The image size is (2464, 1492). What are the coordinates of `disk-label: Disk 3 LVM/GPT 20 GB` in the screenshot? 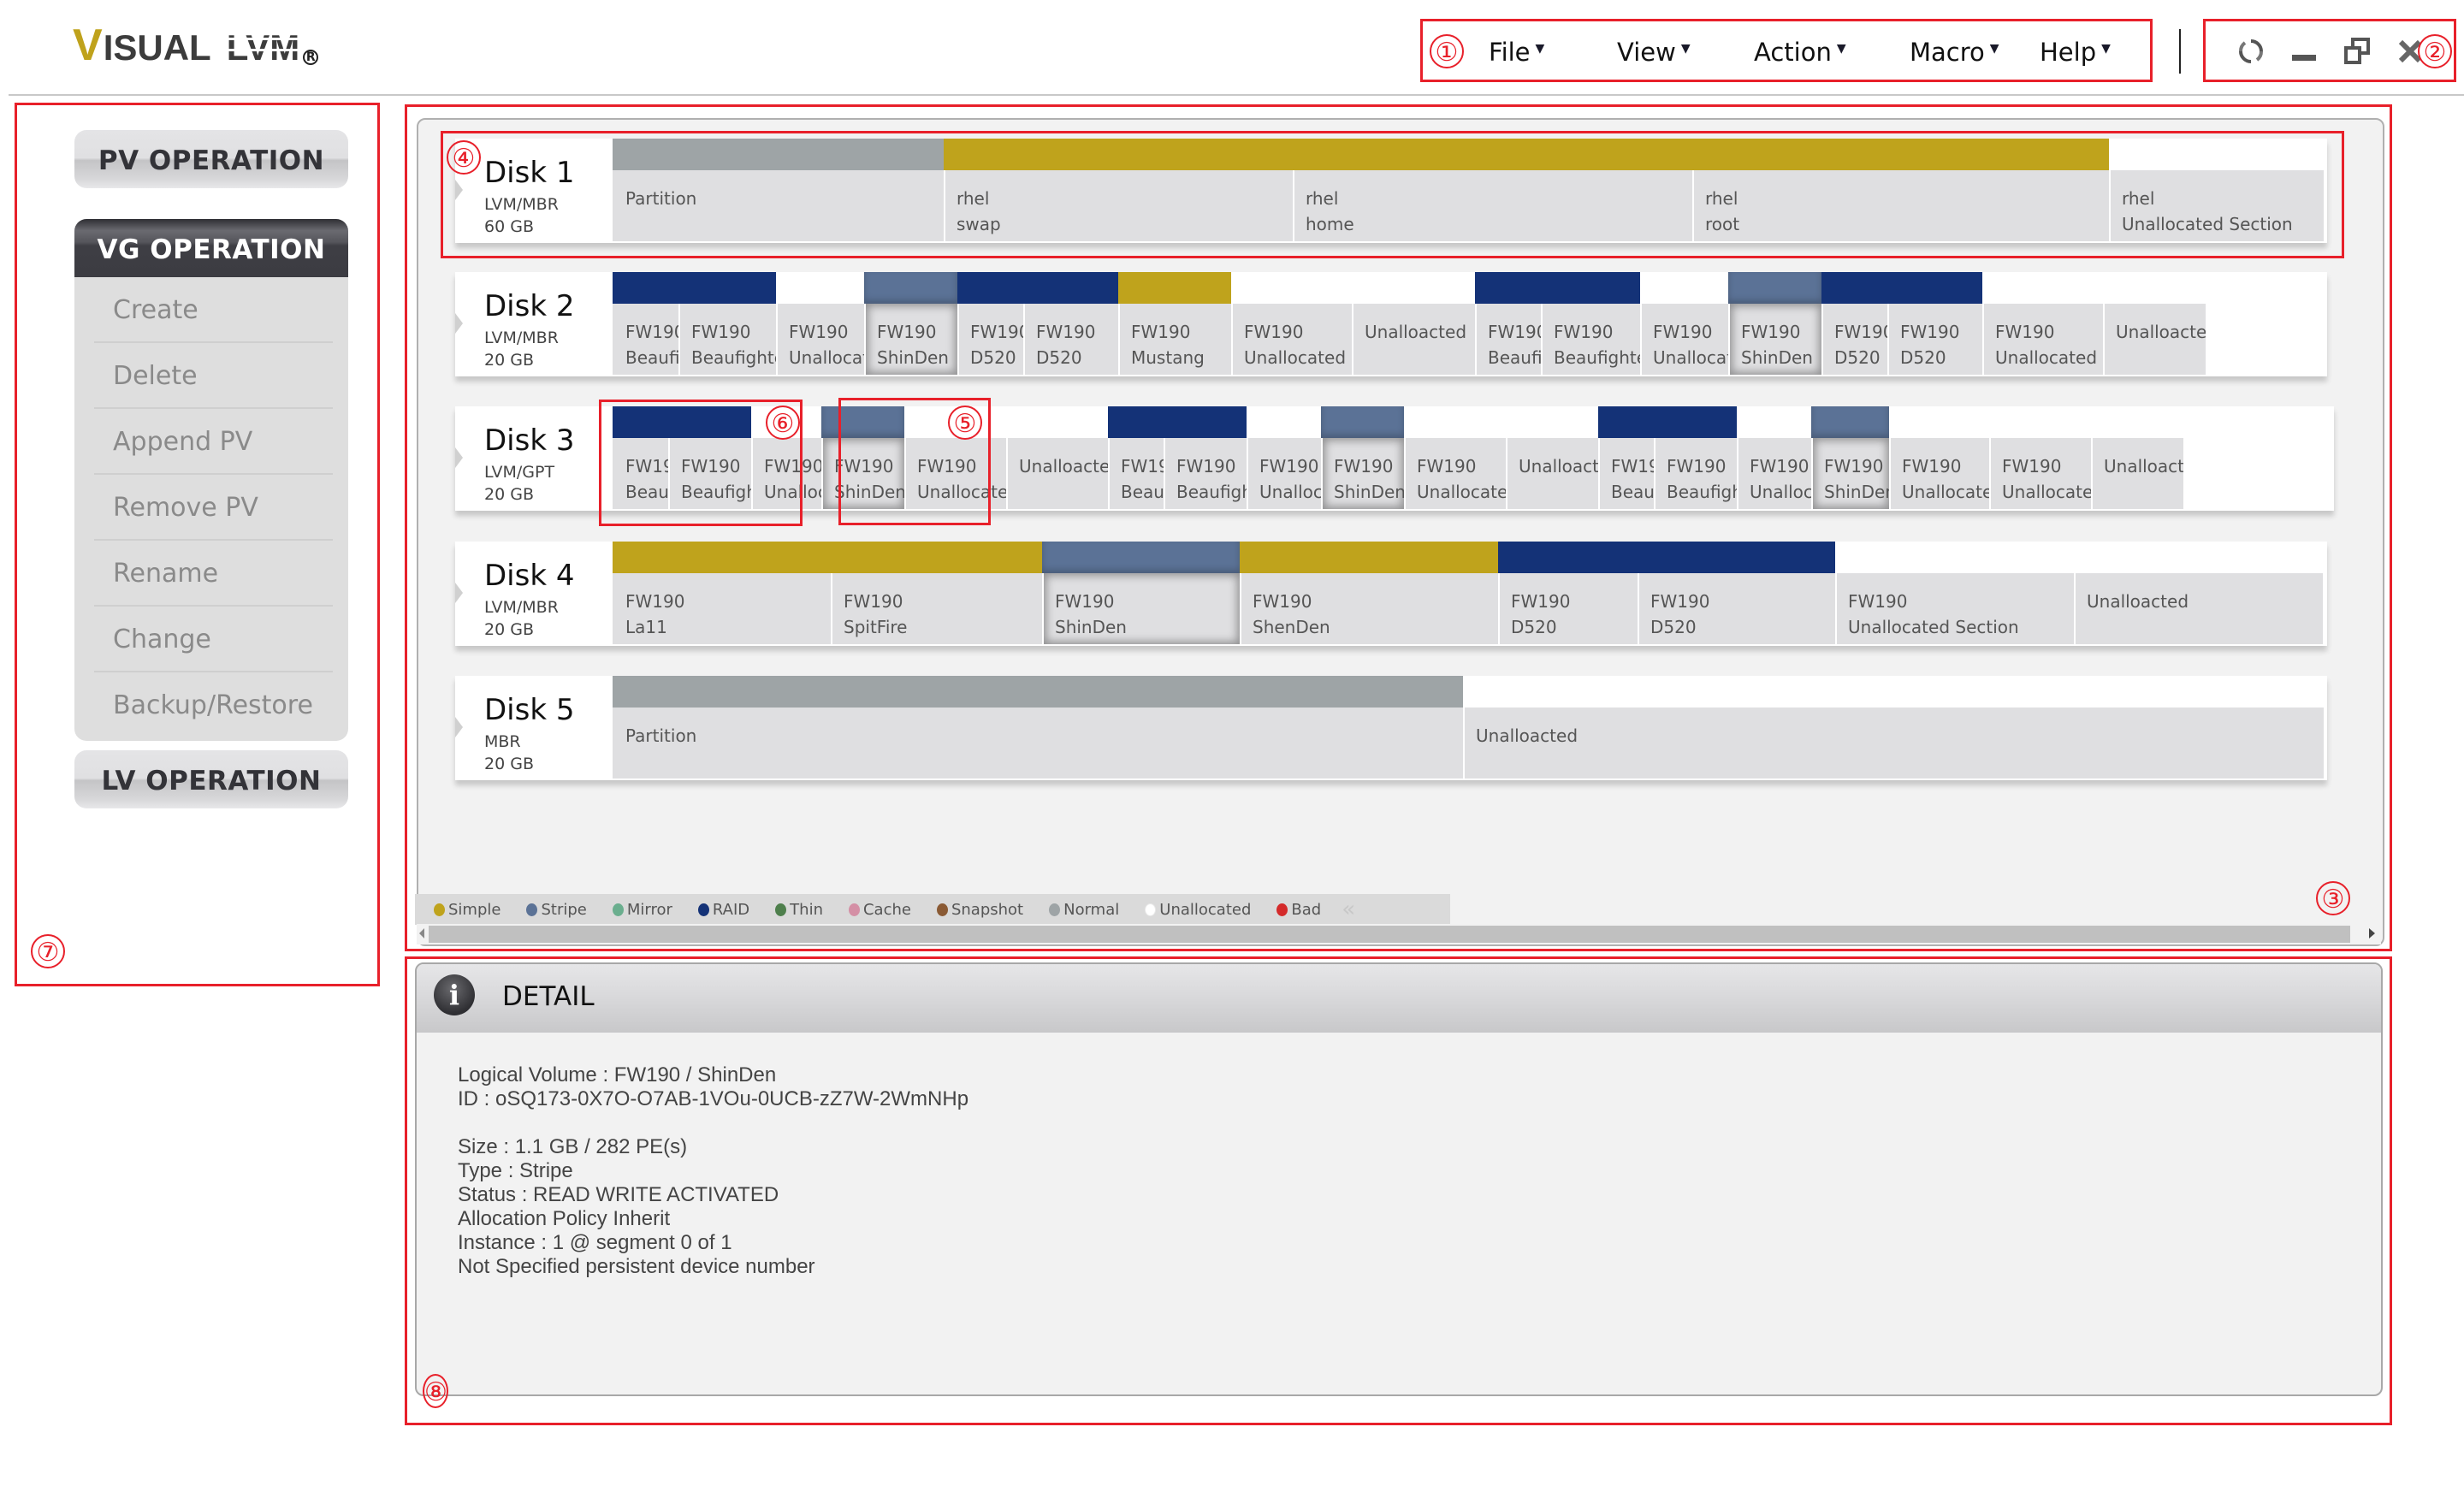 It's located at (534, 458).